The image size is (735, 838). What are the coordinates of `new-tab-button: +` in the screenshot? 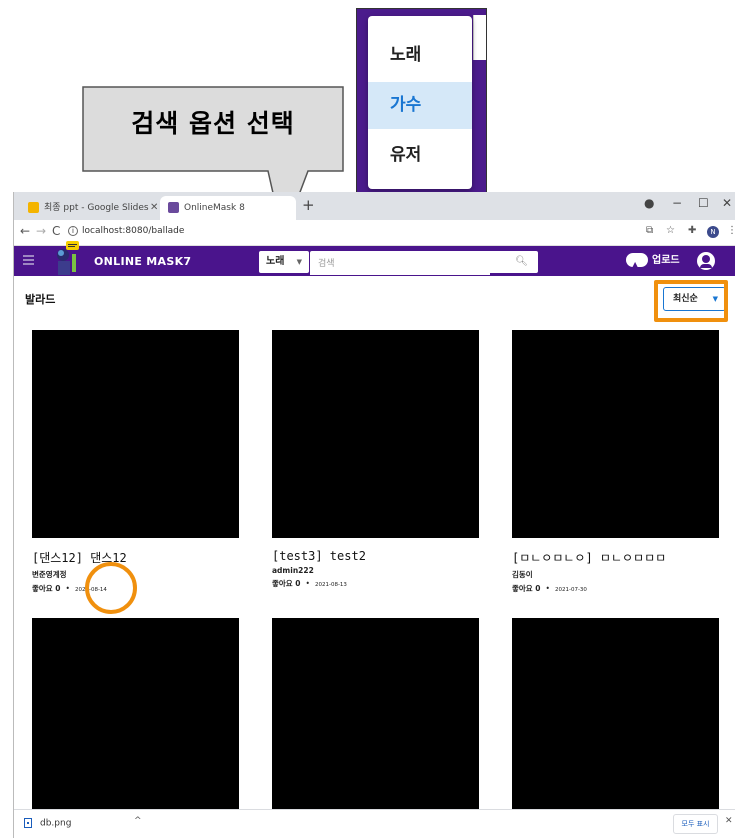 It's located at (308, 205).